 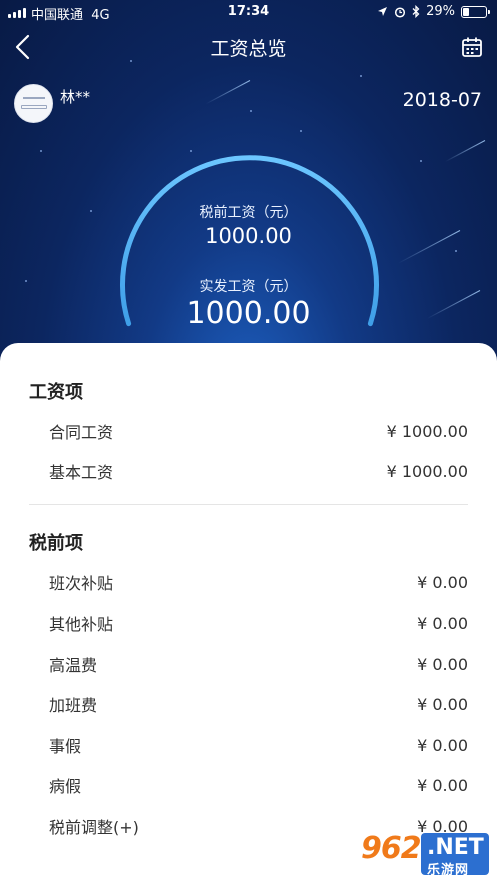 I want to click on salary-gauge-arc, so click(x=249, y=241).